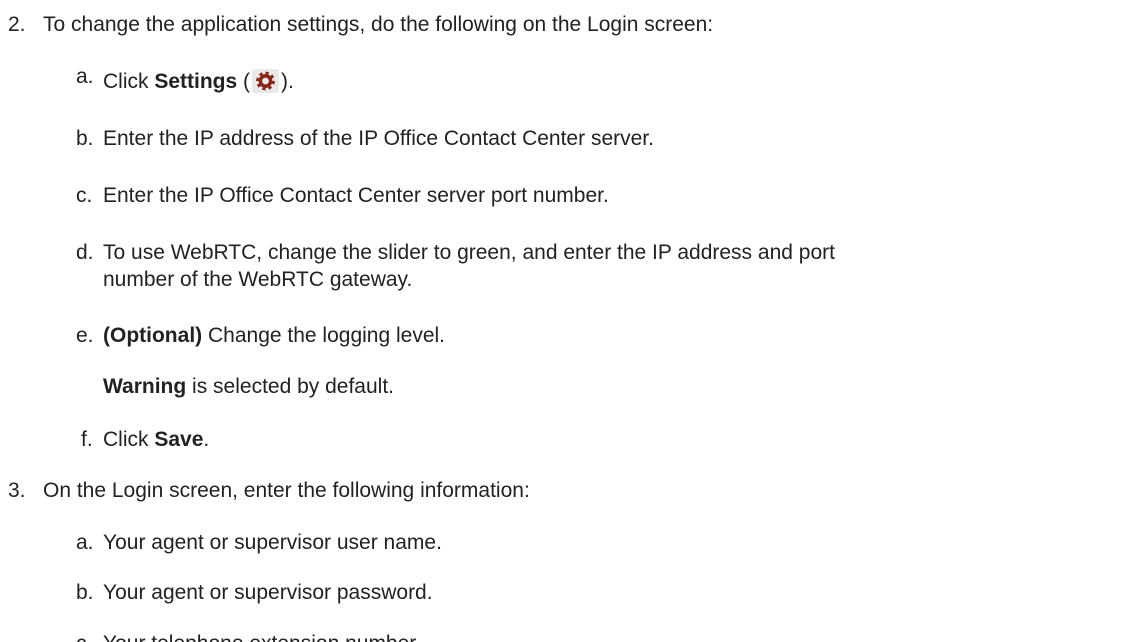  I want to click on step-number: 2., so click(17, 24).